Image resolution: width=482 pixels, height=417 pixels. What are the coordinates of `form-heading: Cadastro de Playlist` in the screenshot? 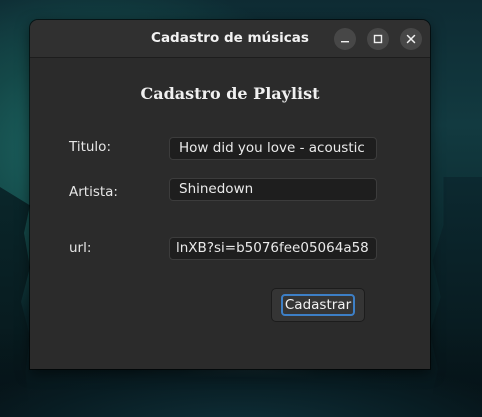 It's located at (230, 93).